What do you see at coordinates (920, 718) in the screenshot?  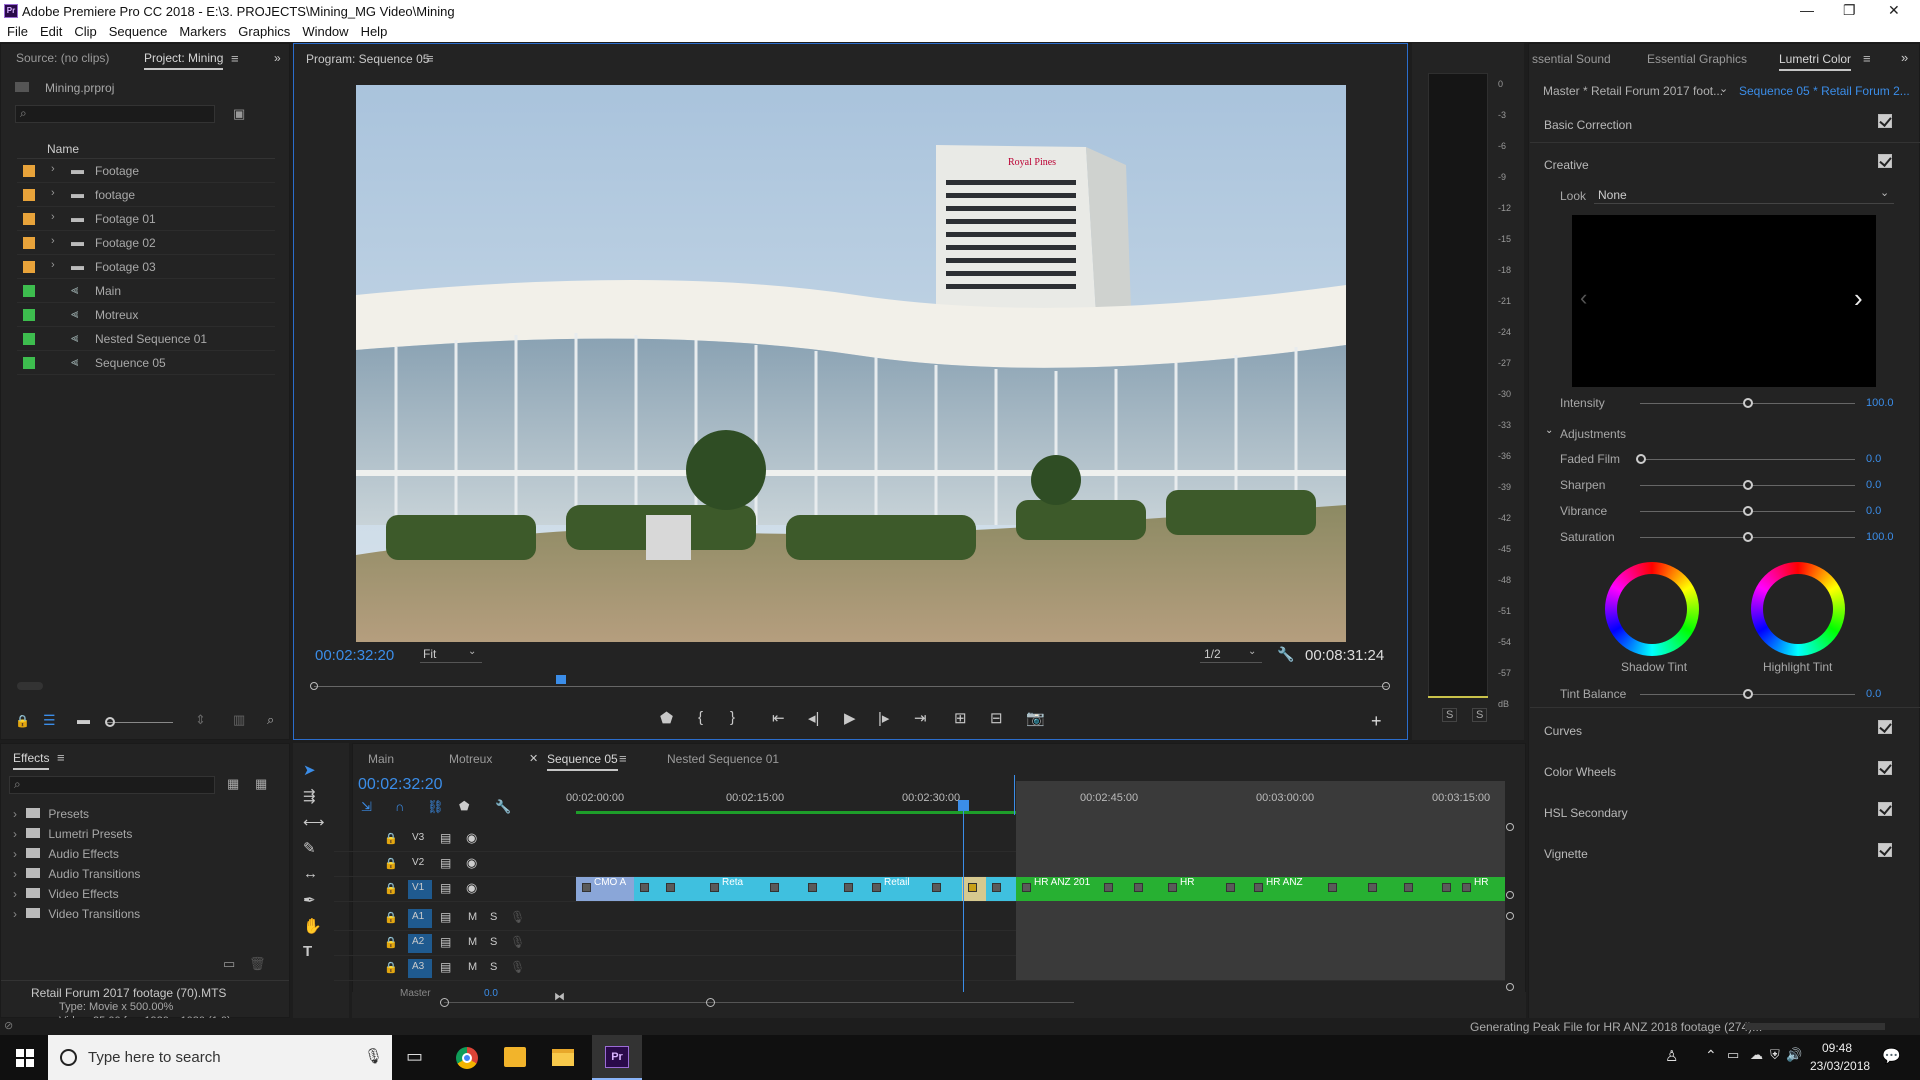 I see `go-to-out-icon: ⇥` at bounding box center [920, 718].